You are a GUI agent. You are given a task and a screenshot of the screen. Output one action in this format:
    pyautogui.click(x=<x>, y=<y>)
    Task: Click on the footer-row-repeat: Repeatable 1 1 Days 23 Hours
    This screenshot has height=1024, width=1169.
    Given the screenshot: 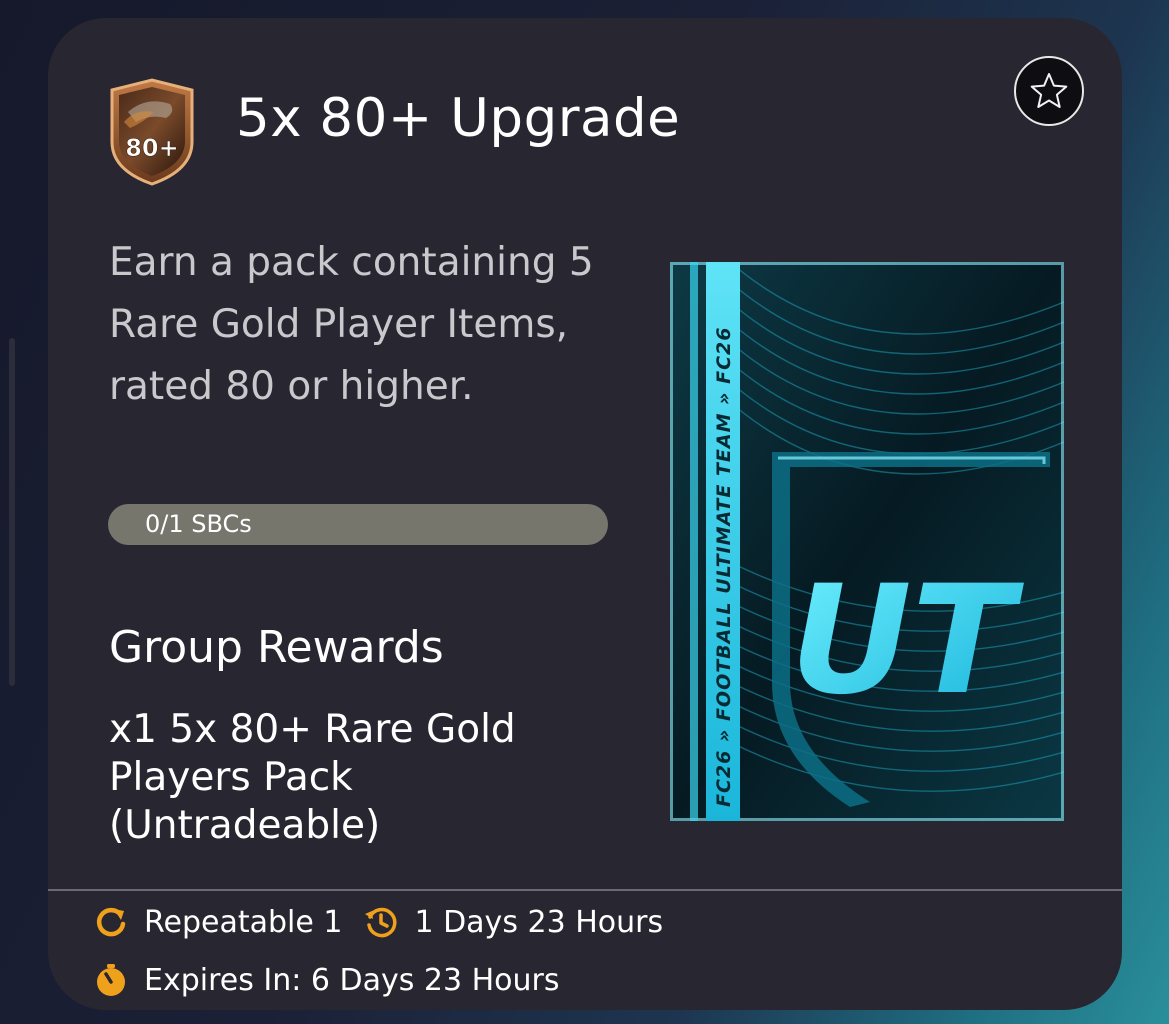 What is the action you would take?
    pyautogui.click(x=378, y=922)
    